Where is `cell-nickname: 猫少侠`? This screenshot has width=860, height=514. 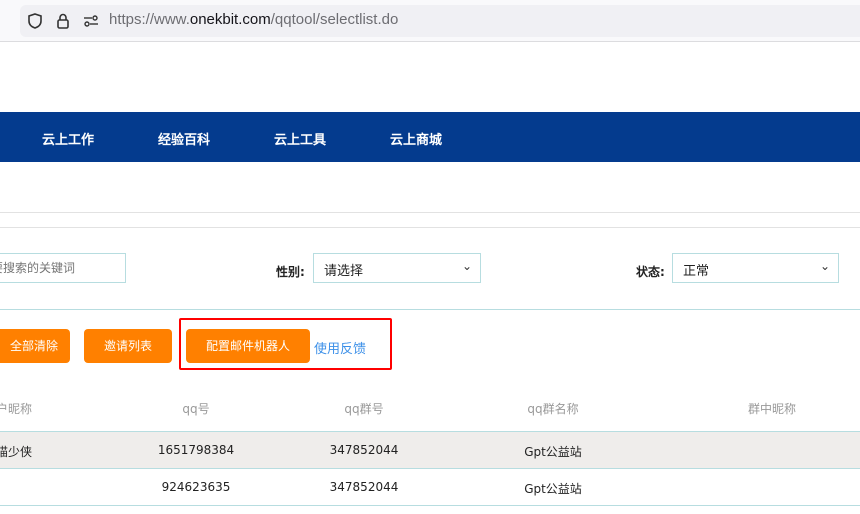 cell-nickname: 猫少侠 is located at coordinates (16, 452).